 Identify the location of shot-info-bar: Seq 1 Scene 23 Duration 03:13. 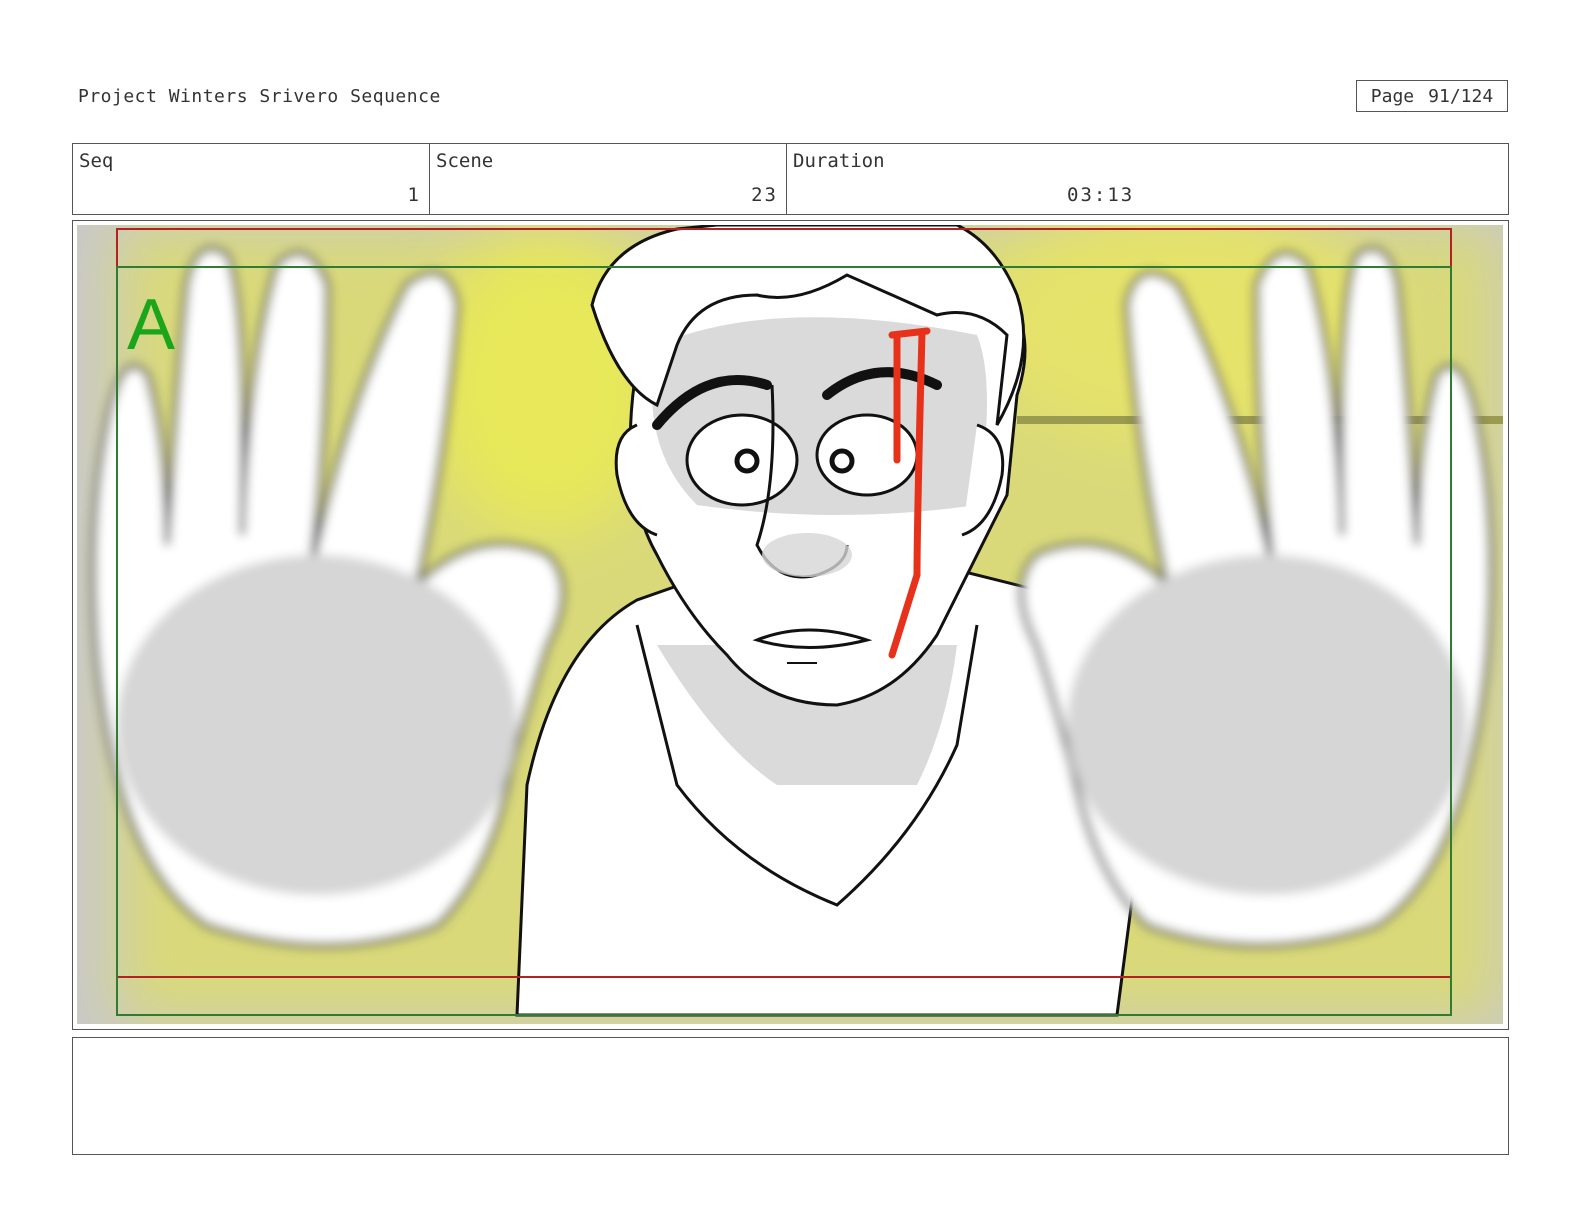
(790, 179).